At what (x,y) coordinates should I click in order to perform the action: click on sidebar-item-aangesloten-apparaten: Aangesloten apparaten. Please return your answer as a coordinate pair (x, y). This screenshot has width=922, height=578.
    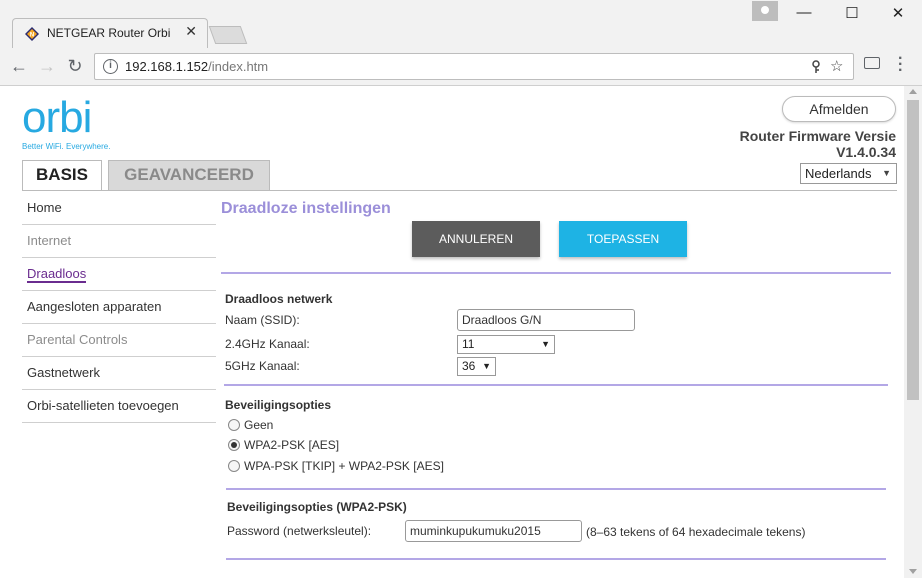
    Looking at the image, I should click on (119, 307).